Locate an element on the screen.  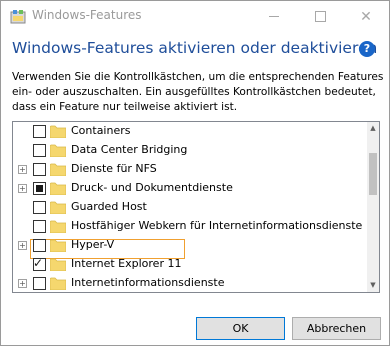
title-bar: Windows-Features ✕ is located at coordinates (195, 16).